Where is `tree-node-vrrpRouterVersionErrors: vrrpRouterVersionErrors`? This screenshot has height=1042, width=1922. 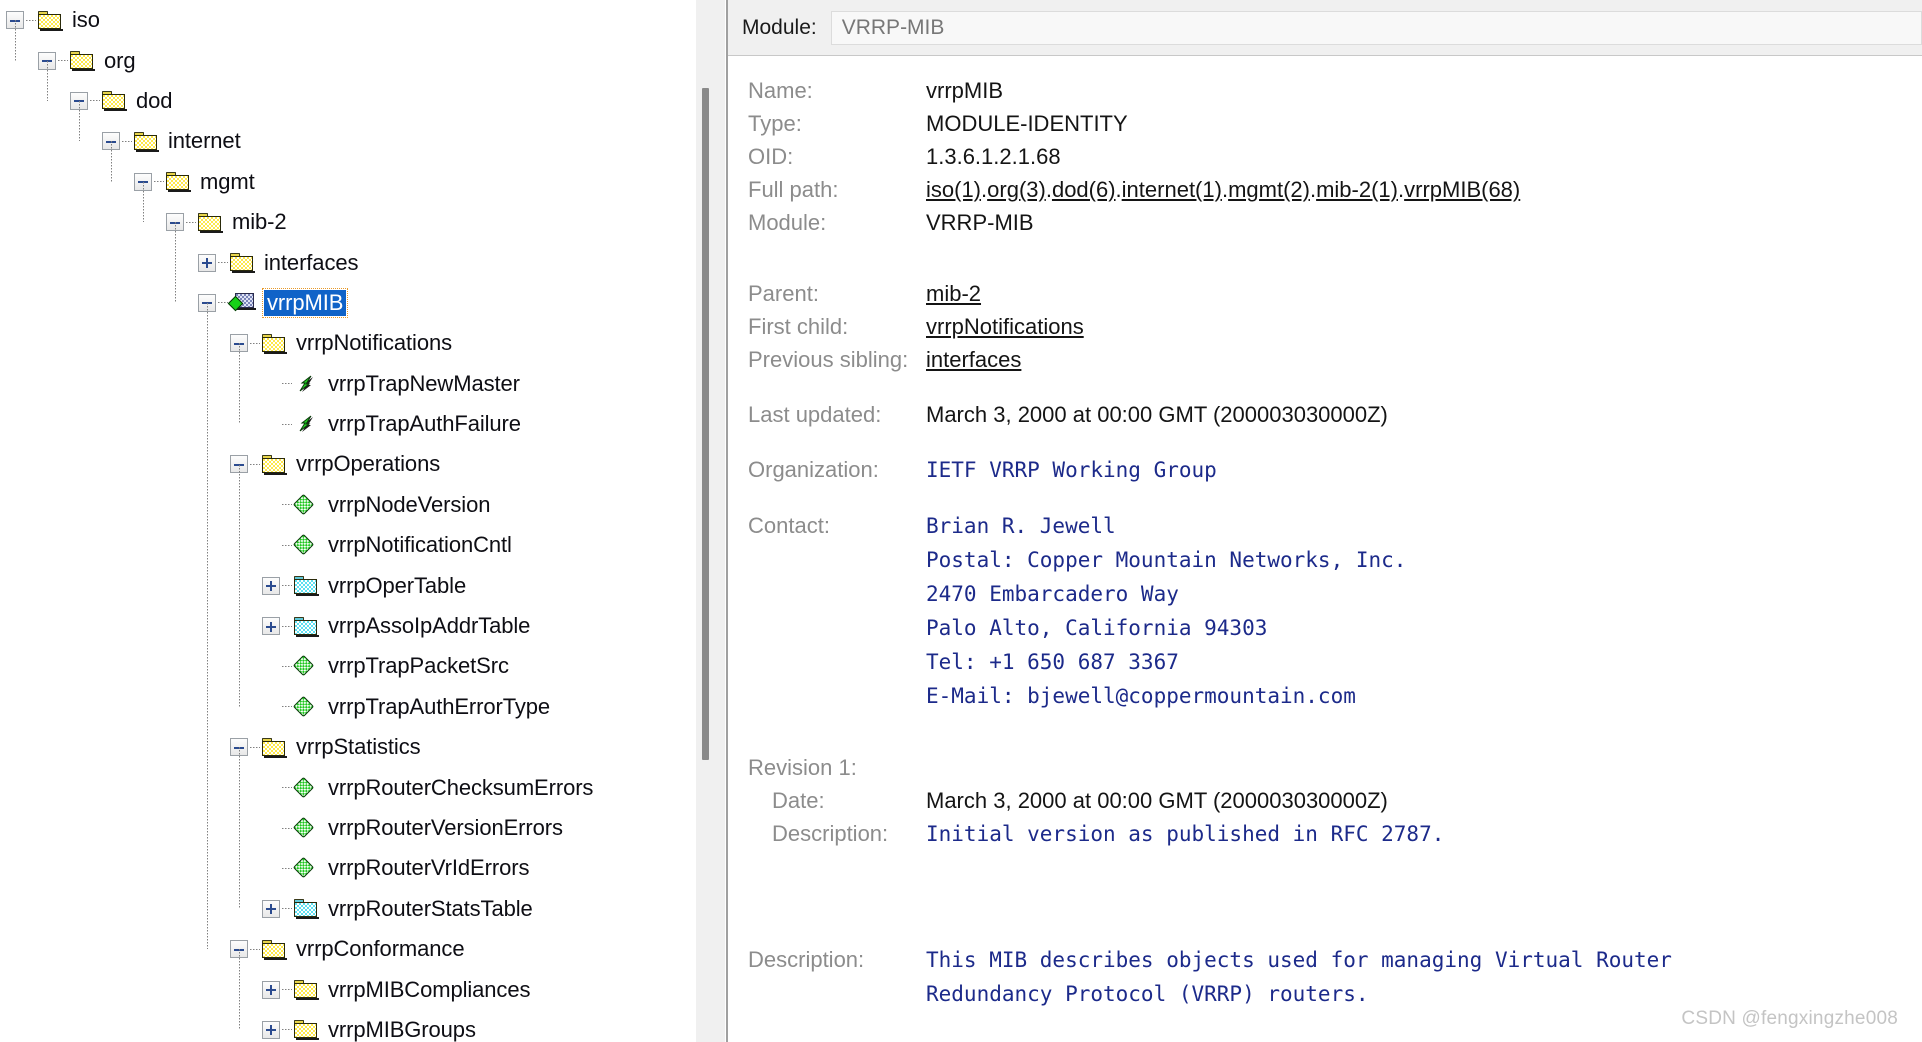 tree-node-vrrpRouterVersionErrors: vrrpRouterVersionErrors is located at coordinates (358, 828).